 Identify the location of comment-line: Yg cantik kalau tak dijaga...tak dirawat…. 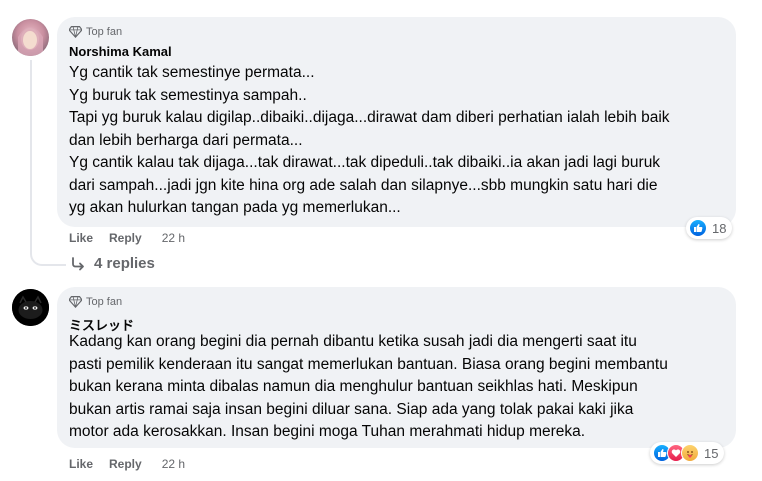
(365, 162).